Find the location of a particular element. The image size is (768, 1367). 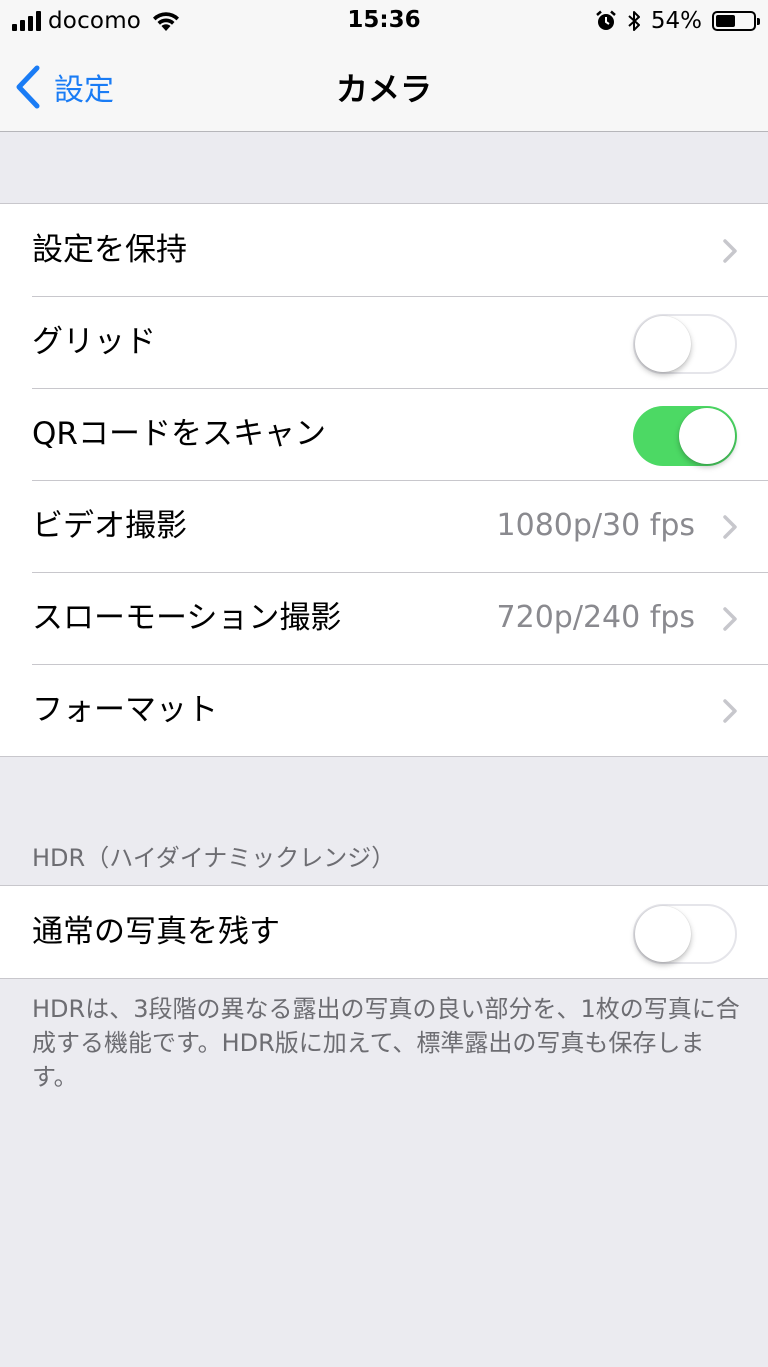

status-bar: docomo 15:36 54% is located at coordinates (384, 21).